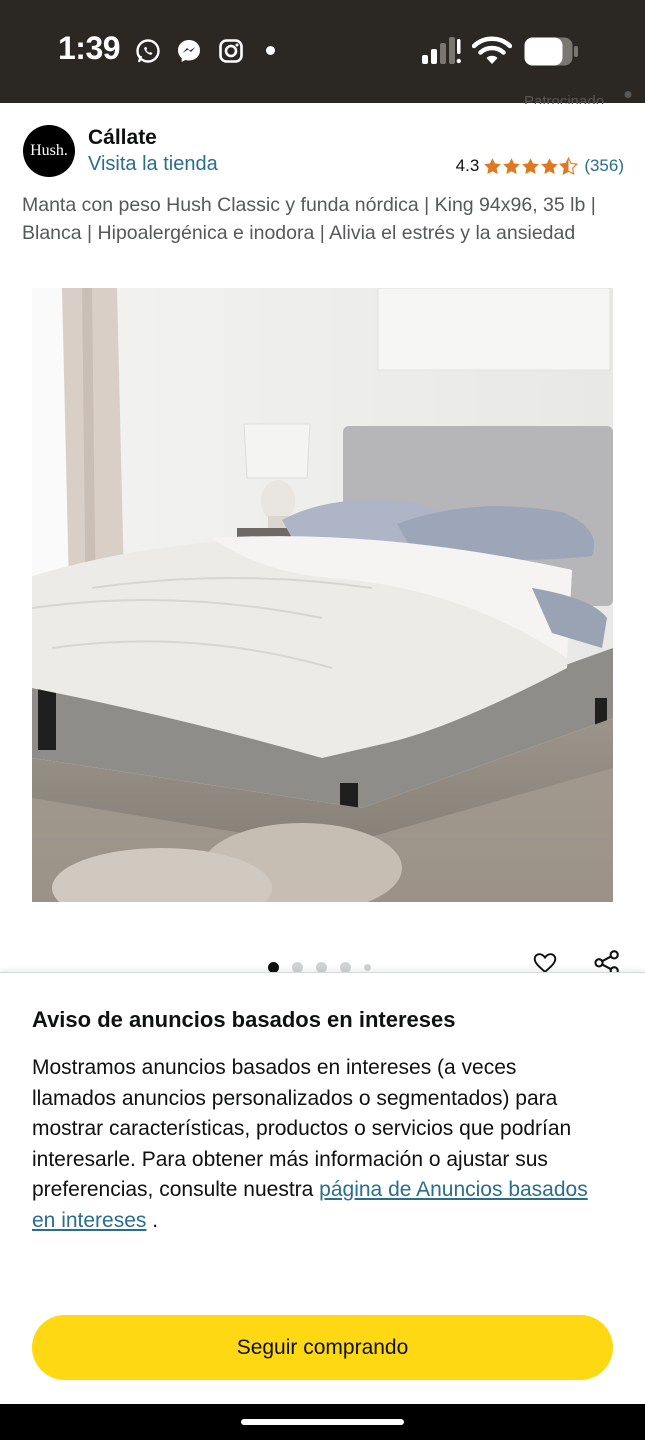 This screenshot has height=1440, width=645. I want to click on notification-dot, so click(270, 50).